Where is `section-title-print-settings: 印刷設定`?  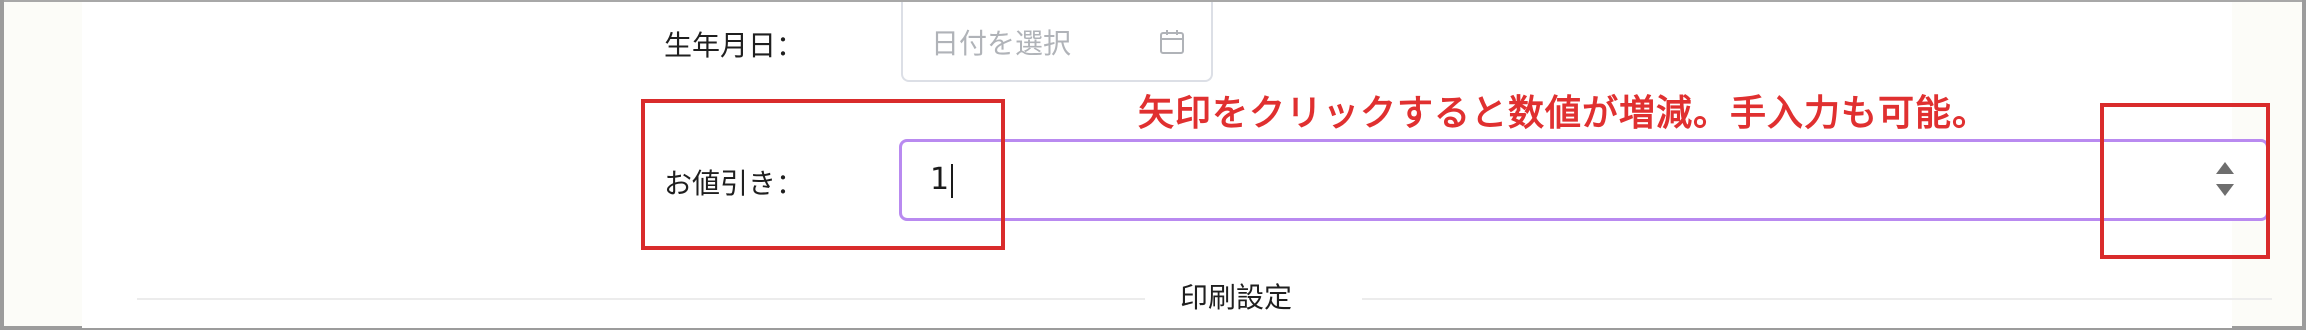 section-title-print-settings: 印刷設定 is located at coordinates (1236, 297).